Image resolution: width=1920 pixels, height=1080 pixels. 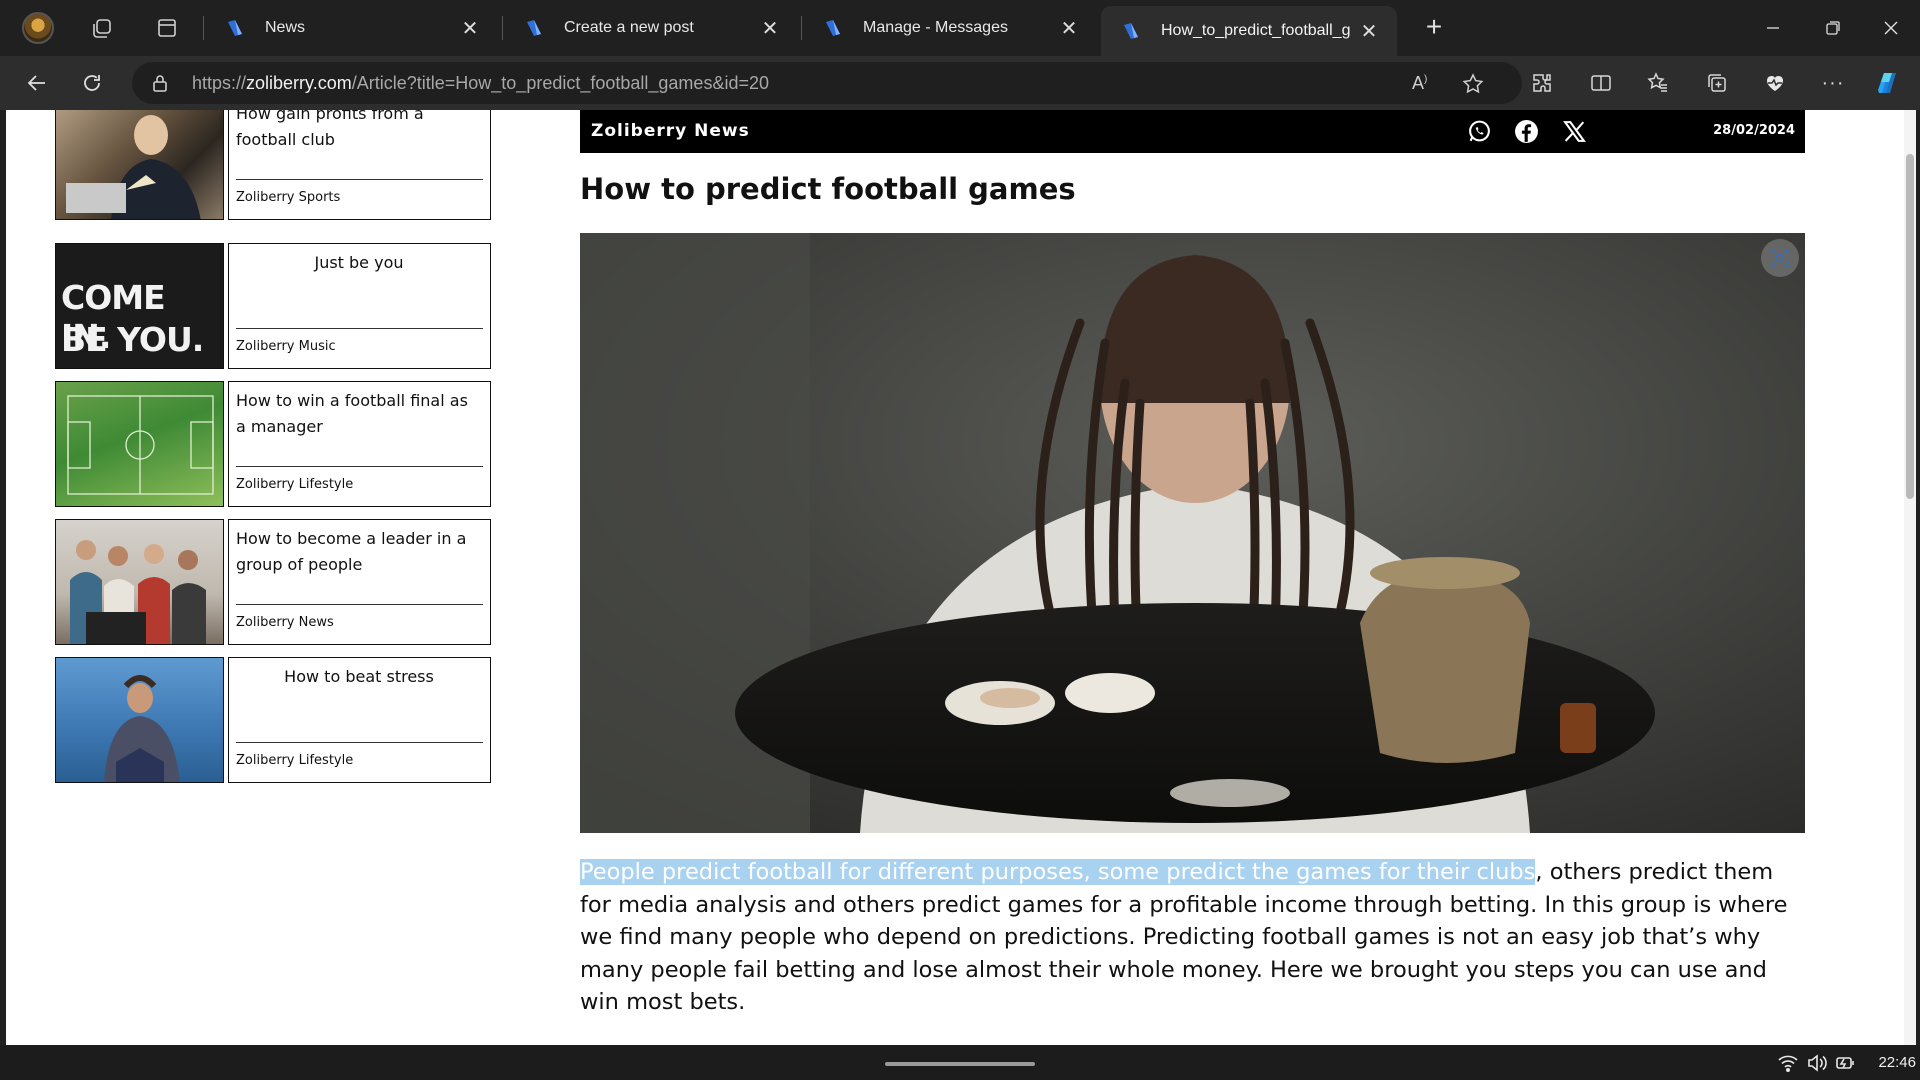 What do you see at coordinates (629, 27) in the screenshot?
I see `tab-title: Create a new post` at bounding box center [629, 27].